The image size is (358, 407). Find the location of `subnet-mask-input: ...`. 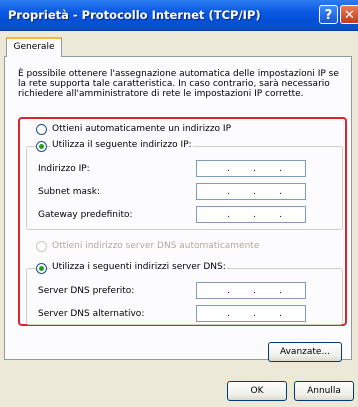

subnet-mask-input: ... is located at coordinates (251, 191).